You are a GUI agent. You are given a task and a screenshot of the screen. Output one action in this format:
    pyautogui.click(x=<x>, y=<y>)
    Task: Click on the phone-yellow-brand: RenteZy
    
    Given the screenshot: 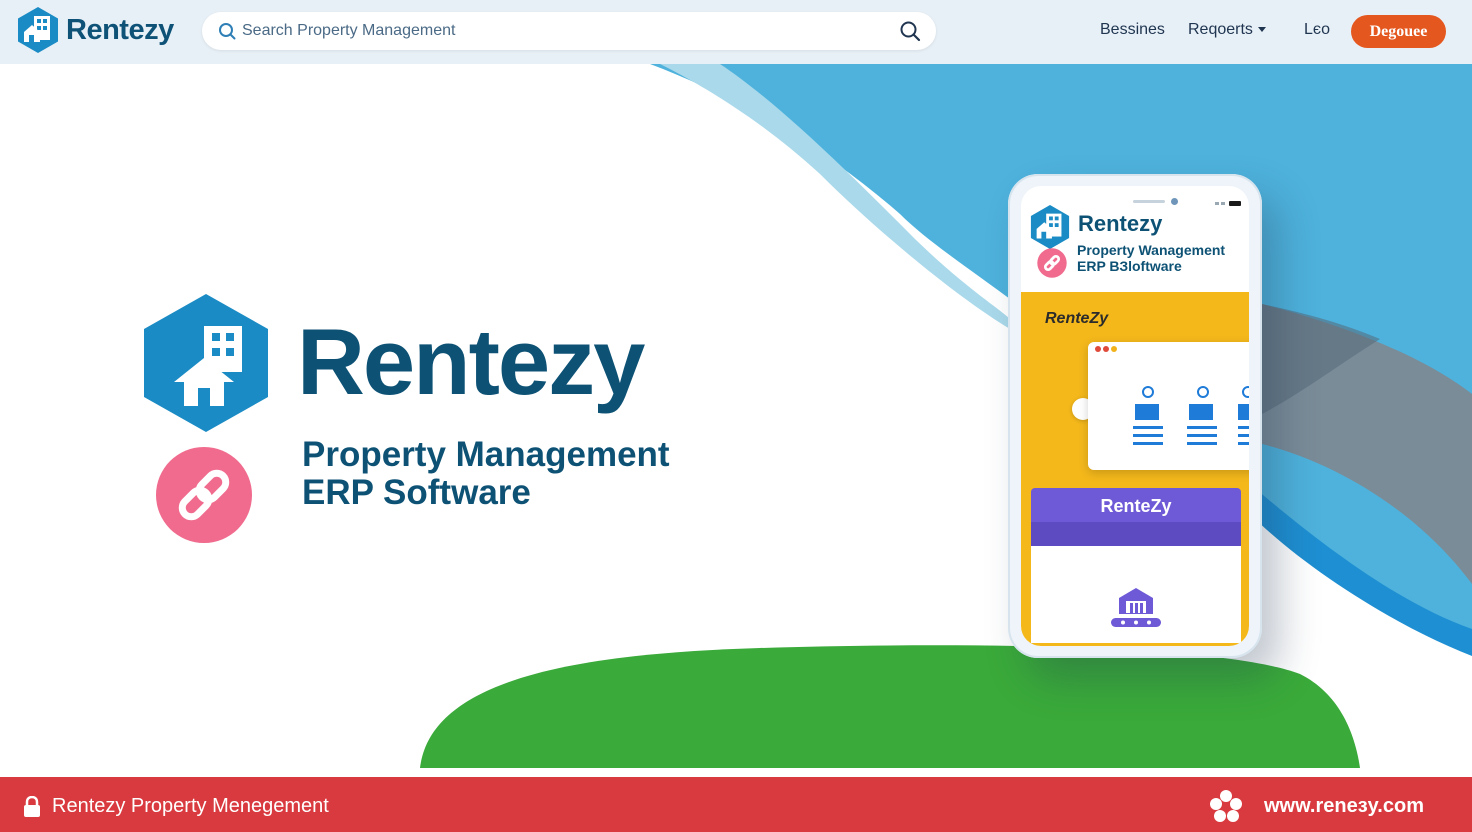 What is the action you would take?
    pyautogui.click(x=1077, y=318)
    